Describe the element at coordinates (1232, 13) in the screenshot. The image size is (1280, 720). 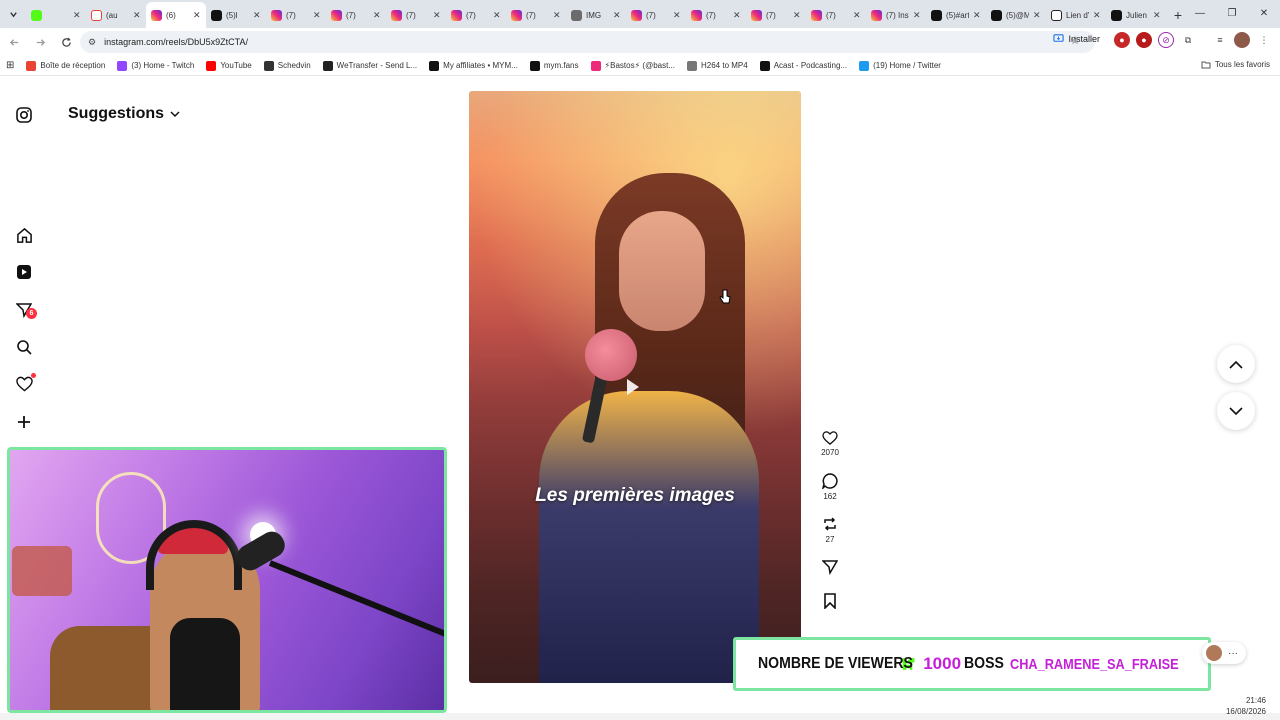
I see `maximize-button: ❐` at that location.